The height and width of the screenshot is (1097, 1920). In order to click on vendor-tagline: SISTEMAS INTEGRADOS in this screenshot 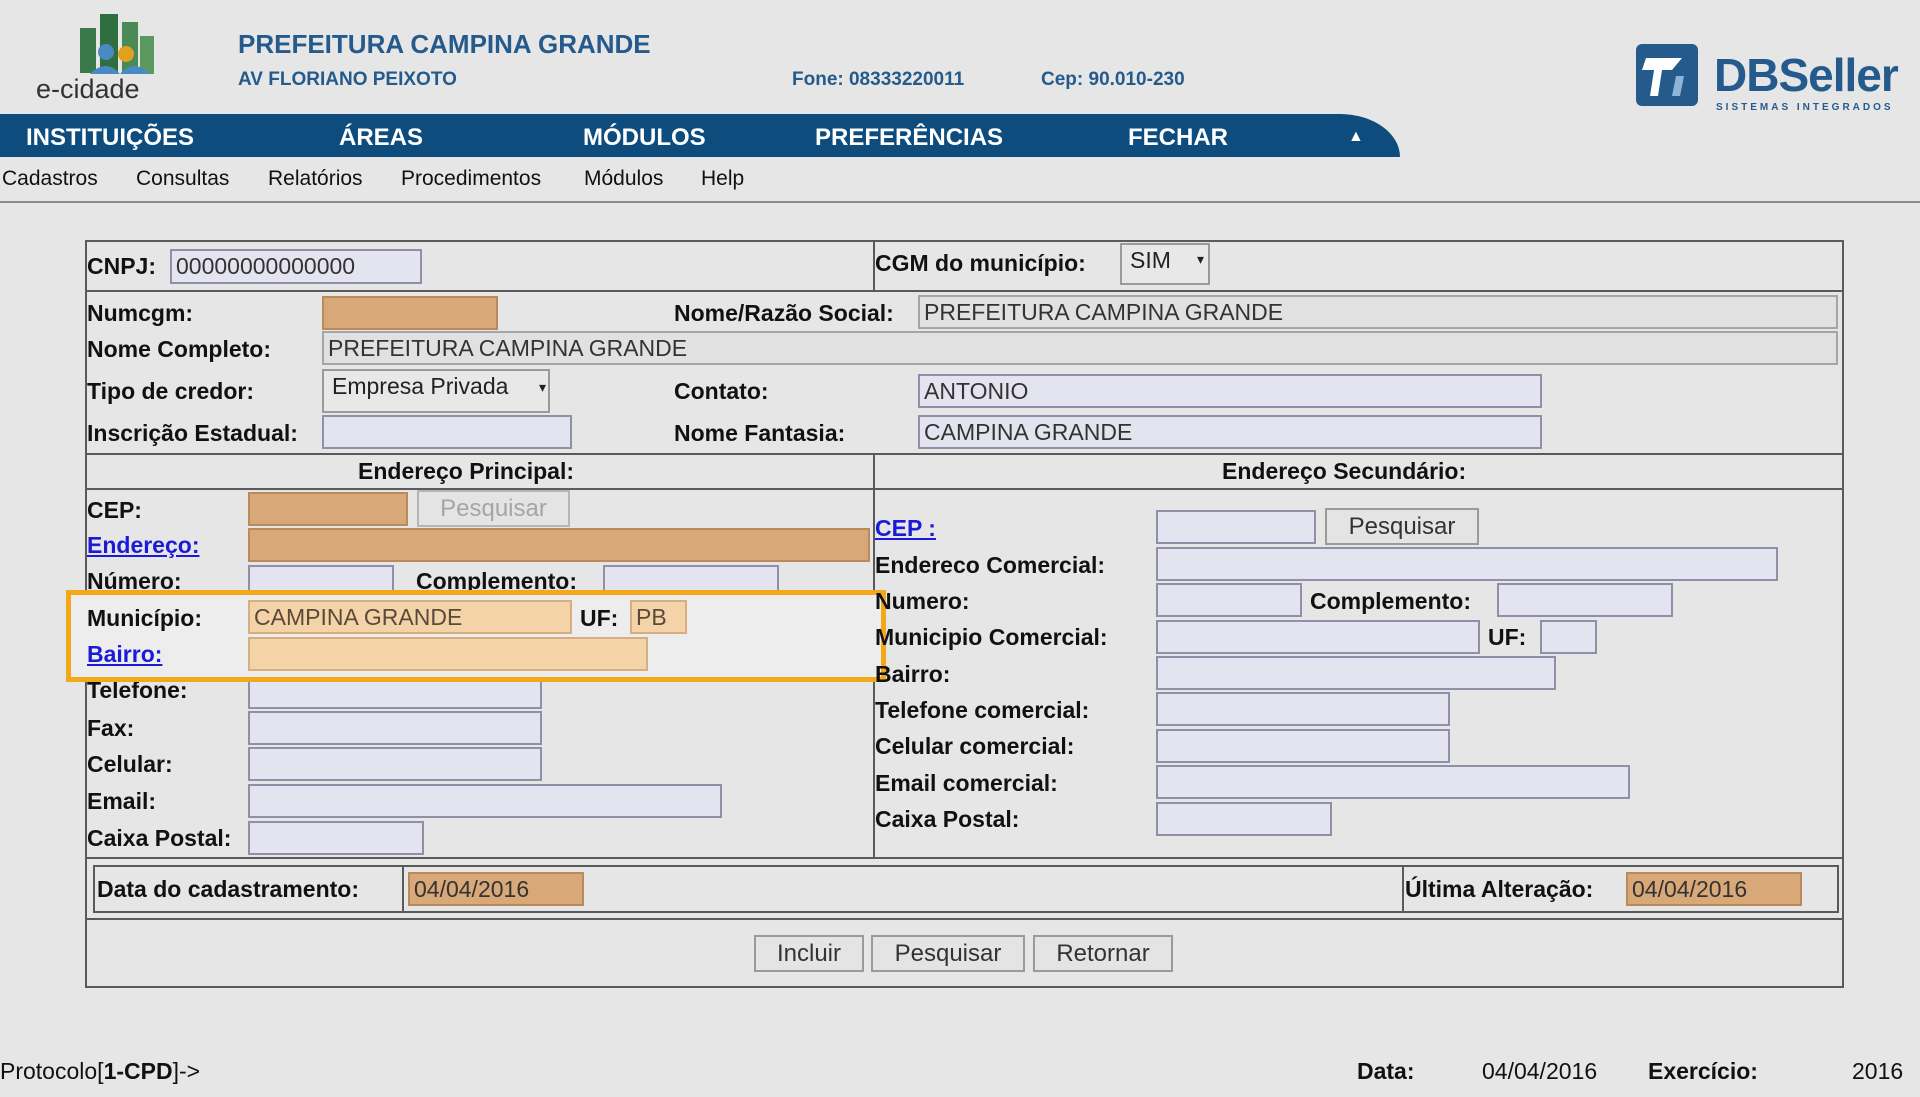, I will do `click(1805, 107)`.